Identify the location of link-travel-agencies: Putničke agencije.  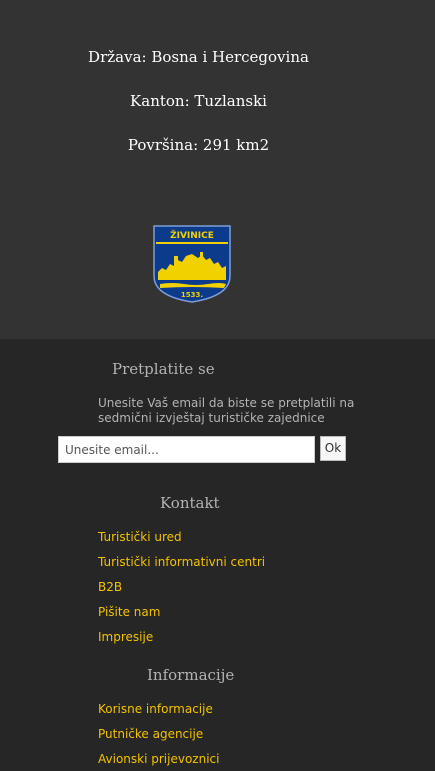
(150, 734).